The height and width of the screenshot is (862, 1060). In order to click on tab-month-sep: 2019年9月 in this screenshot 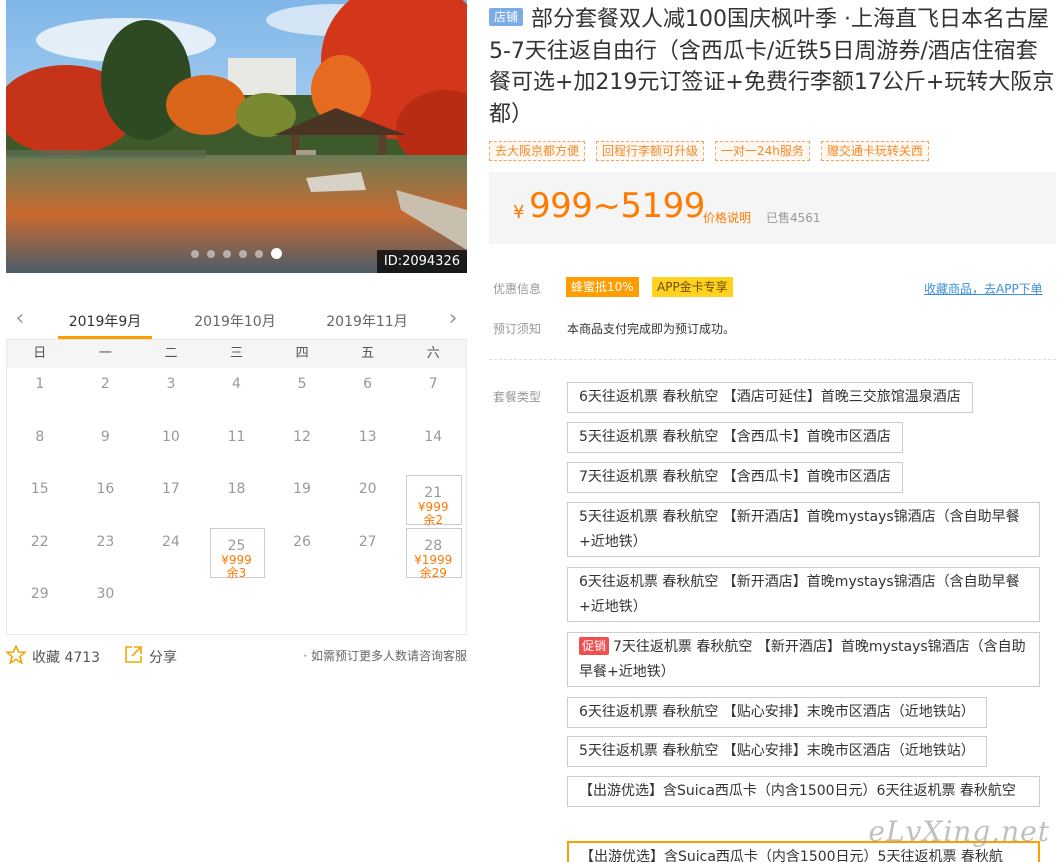, I will do `click(105, 321)`.